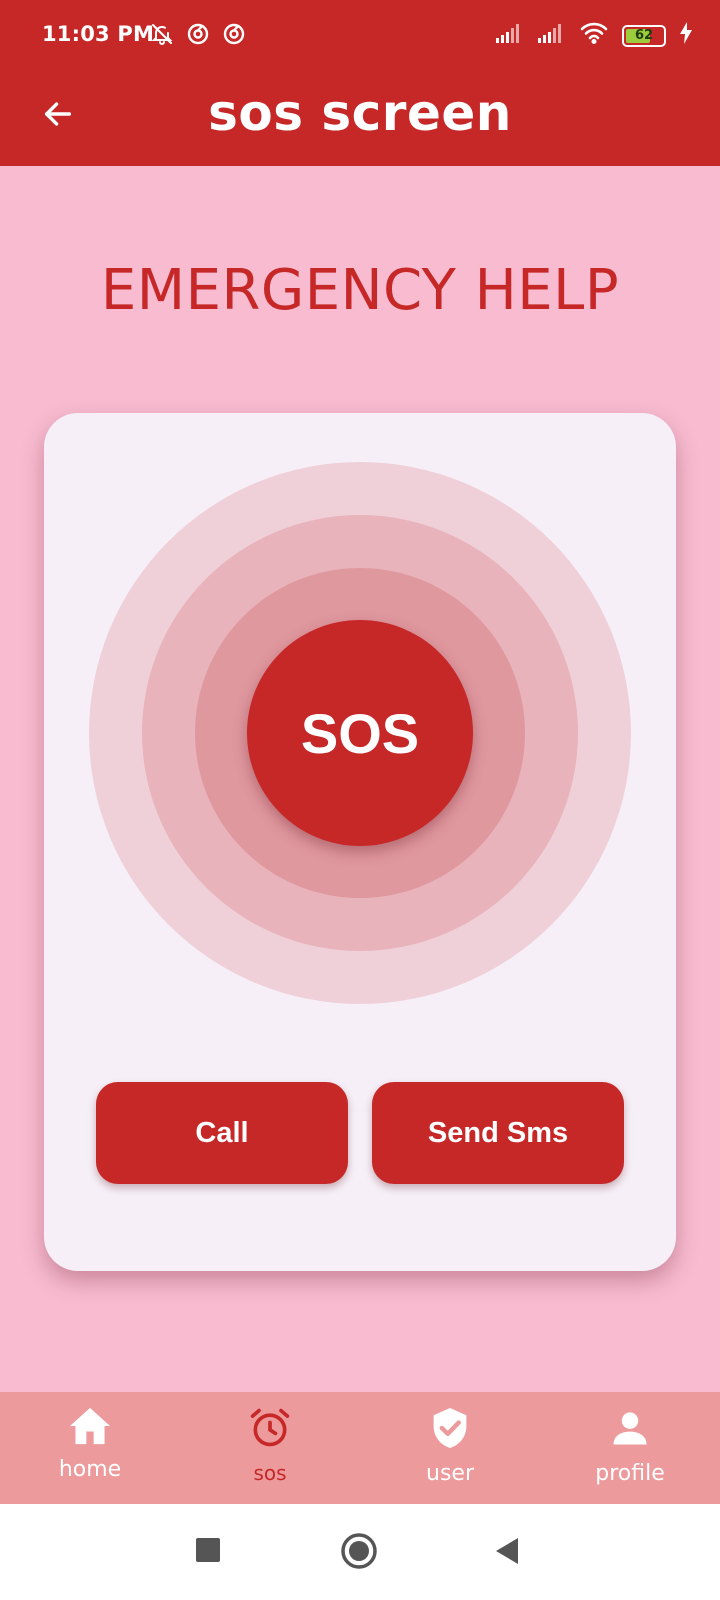  I want to click on home-icon, so click(90, 1428).